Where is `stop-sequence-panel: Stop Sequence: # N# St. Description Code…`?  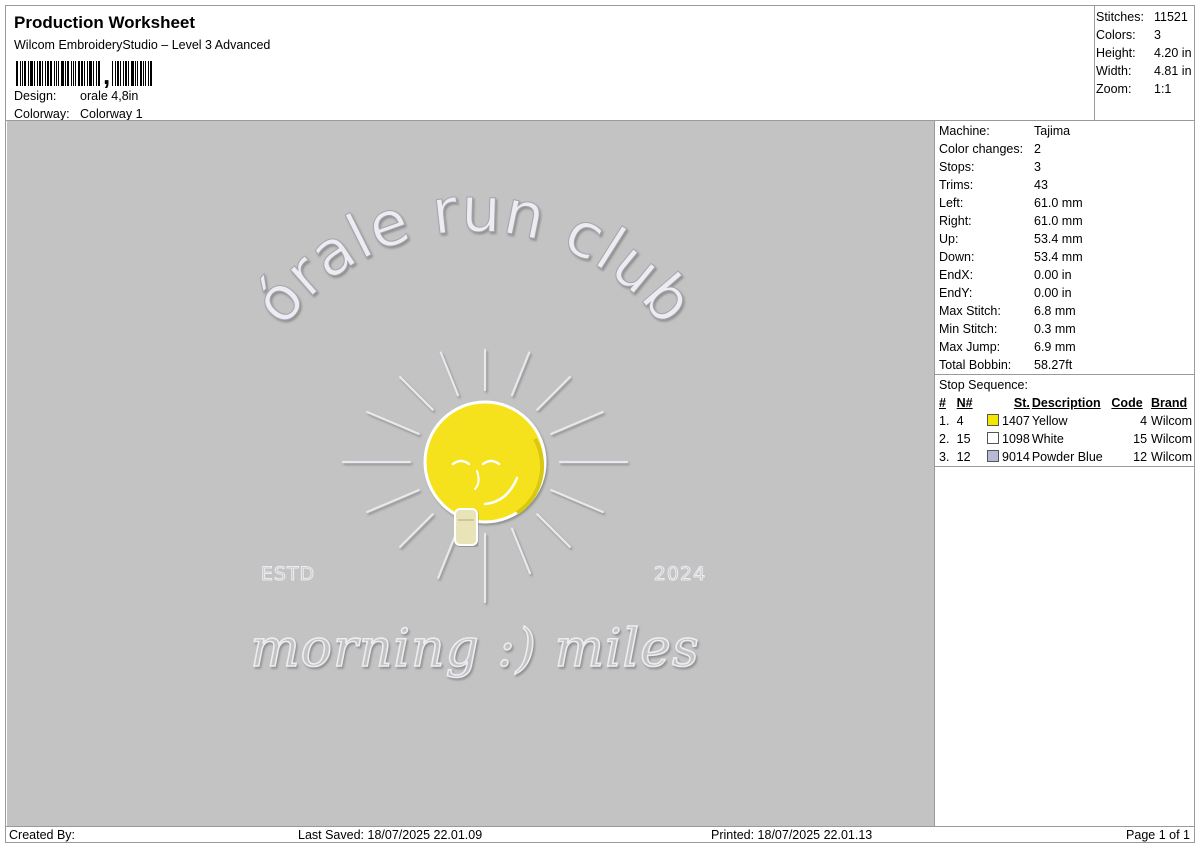 stop-sequence-panel: Stop Sequence: # N# St. Description Code… is located at coordinates (1066, 421).